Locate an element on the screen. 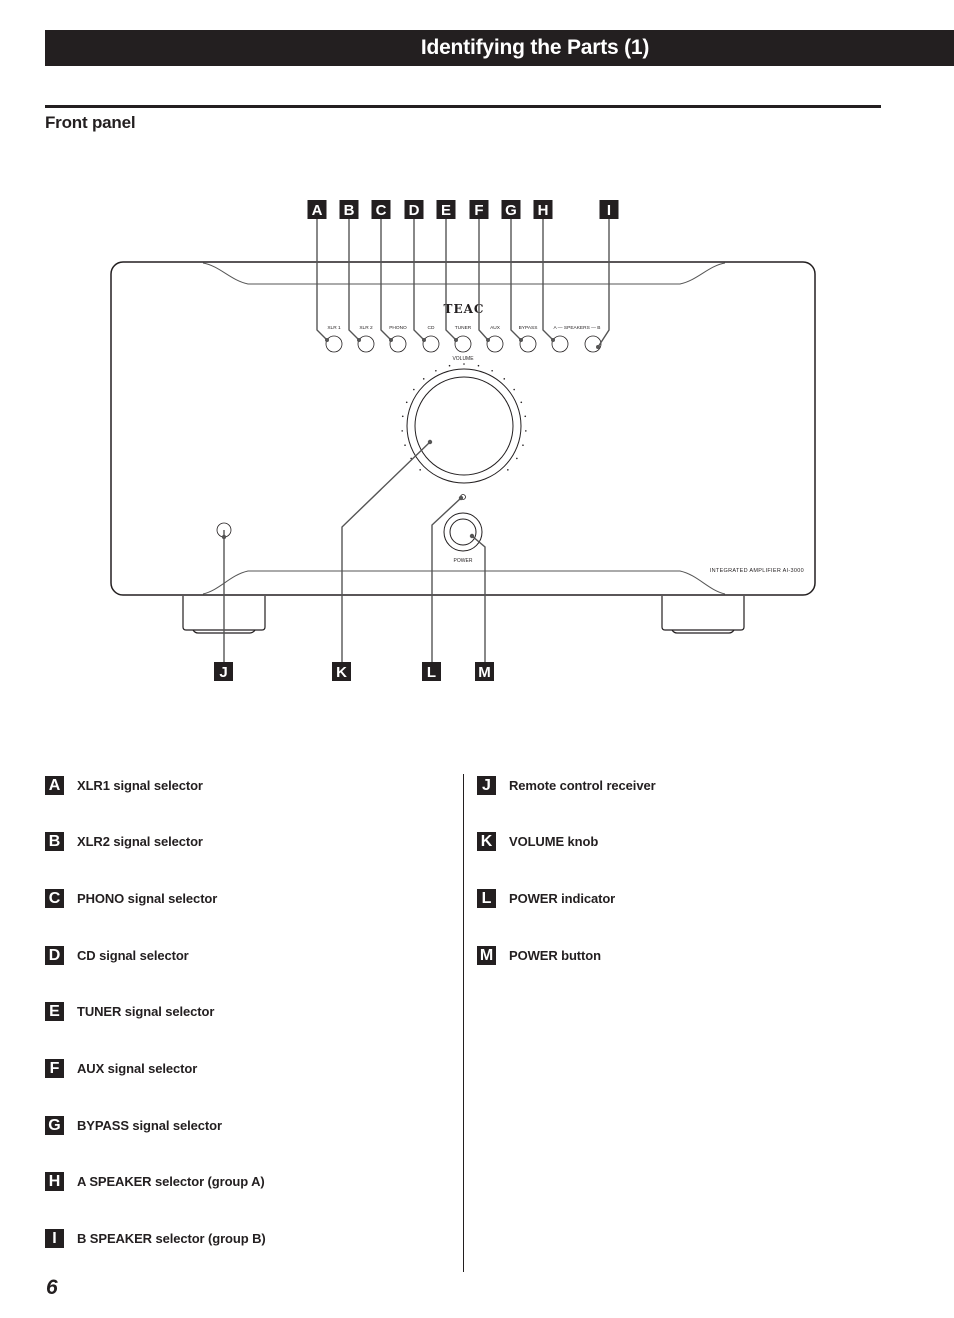 Image resolution: width=954 pixels, height=1318 pixels. legend-label: B SPEAKER selector (group B) is located at coordinates (171, 1239).